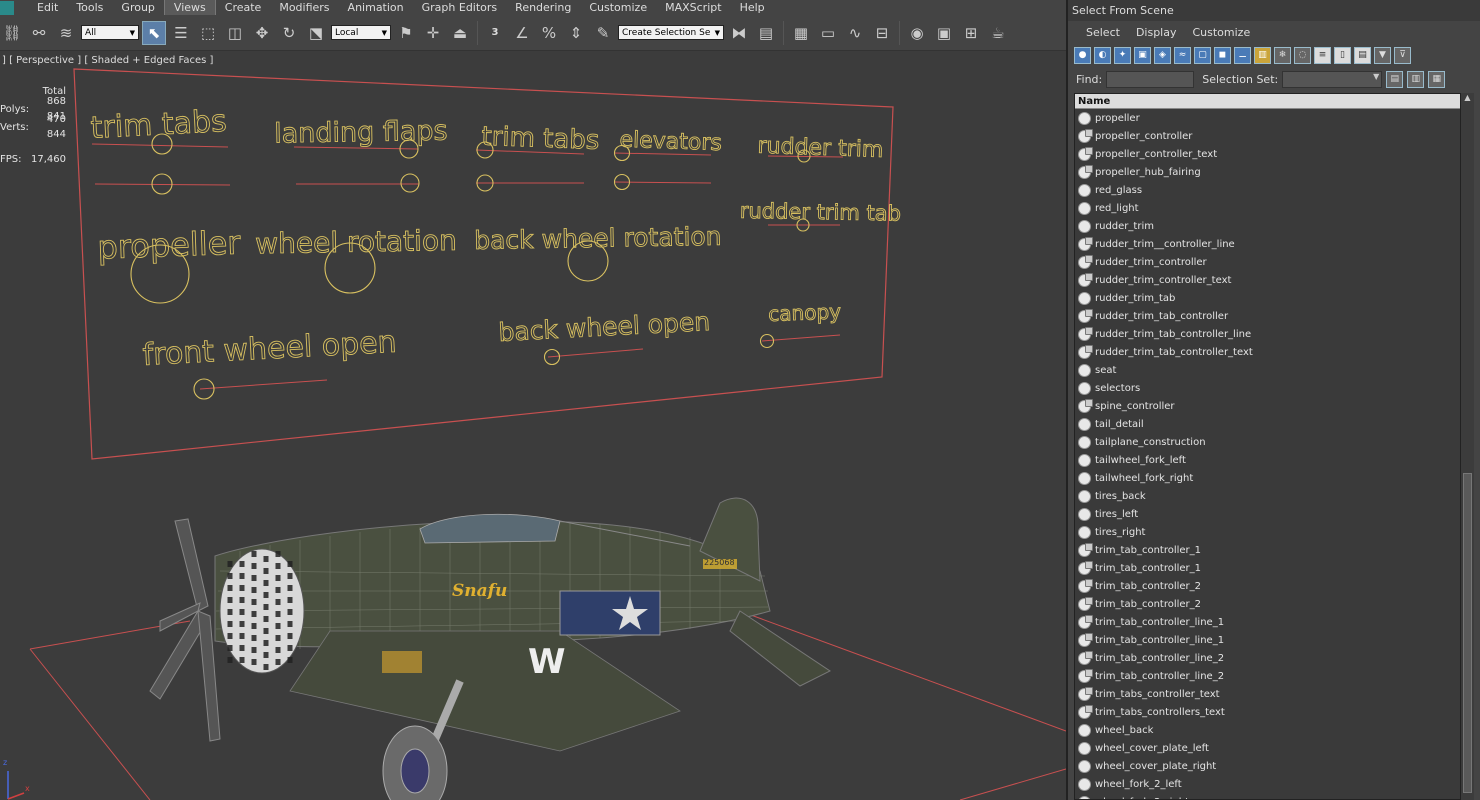  I want to click on list-item: propeller, so click(1268, 118).